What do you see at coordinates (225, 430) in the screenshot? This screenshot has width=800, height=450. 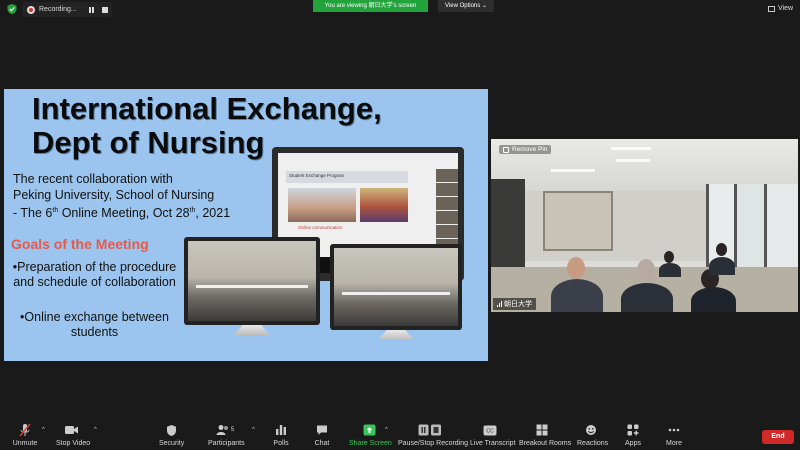 I see `participants-icon: 5` at bounding box center [225, 430].